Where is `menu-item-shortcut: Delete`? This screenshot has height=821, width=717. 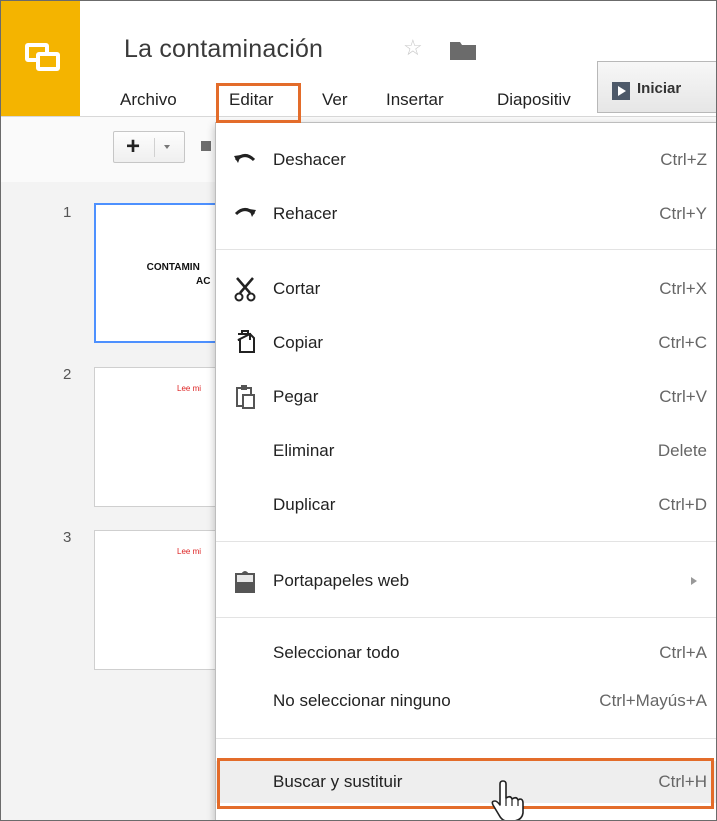
menu-item-shortcut: Delete is located at coordinates (682, 450).